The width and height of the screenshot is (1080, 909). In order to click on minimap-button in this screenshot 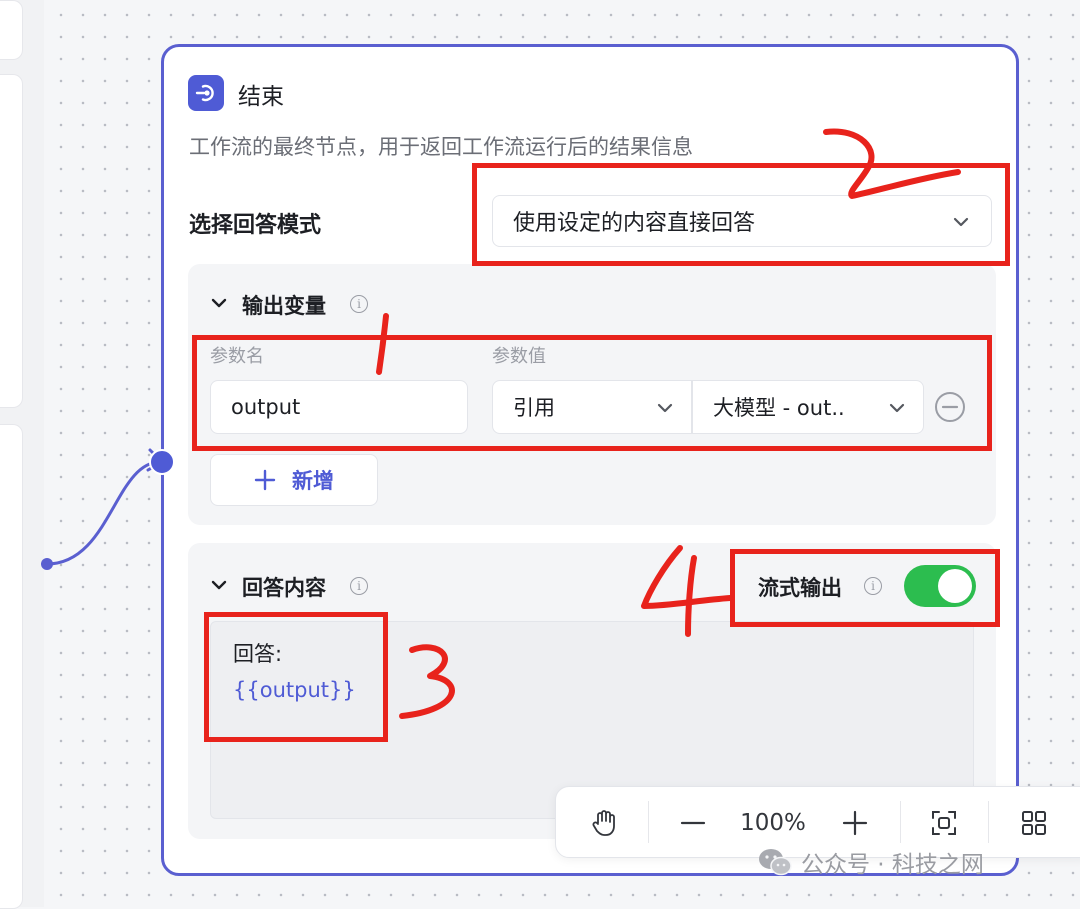, I will do `click(1034, 823)`.